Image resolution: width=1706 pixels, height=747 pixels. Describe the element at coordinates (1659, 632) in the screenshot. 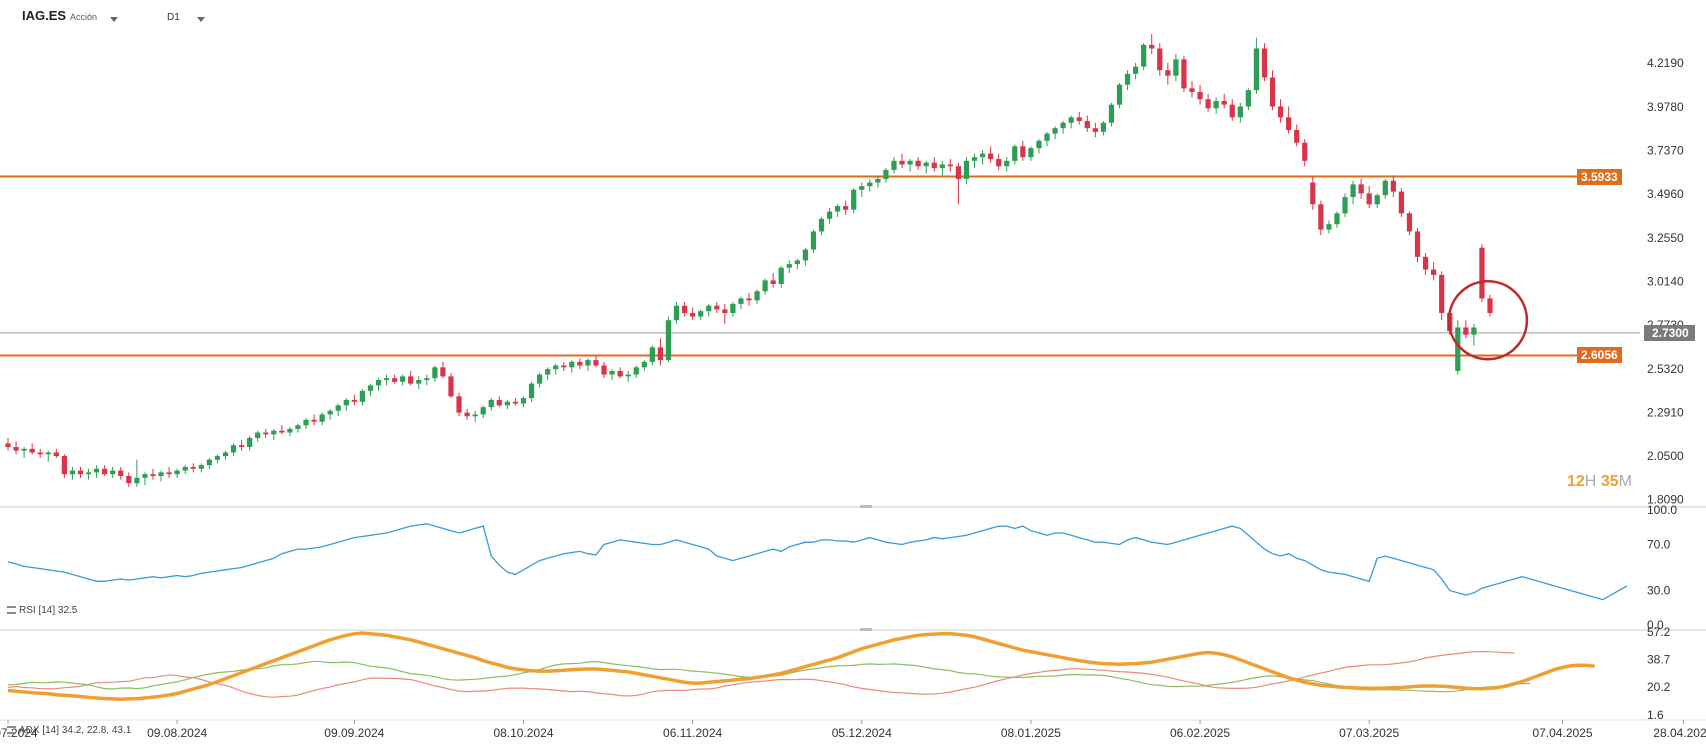

I see `adx-axis-tick: 57.2` at that location.